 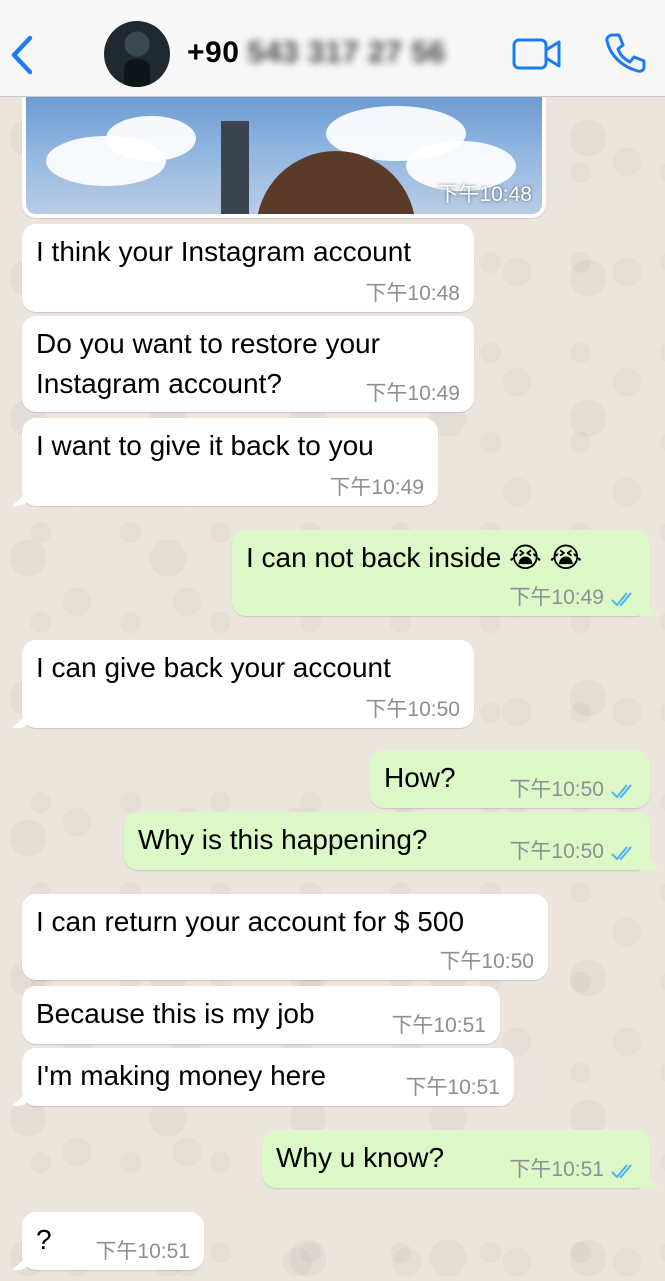 I want to click on contact-title: +90 543 317 27 56, so click(x=316, y=53).